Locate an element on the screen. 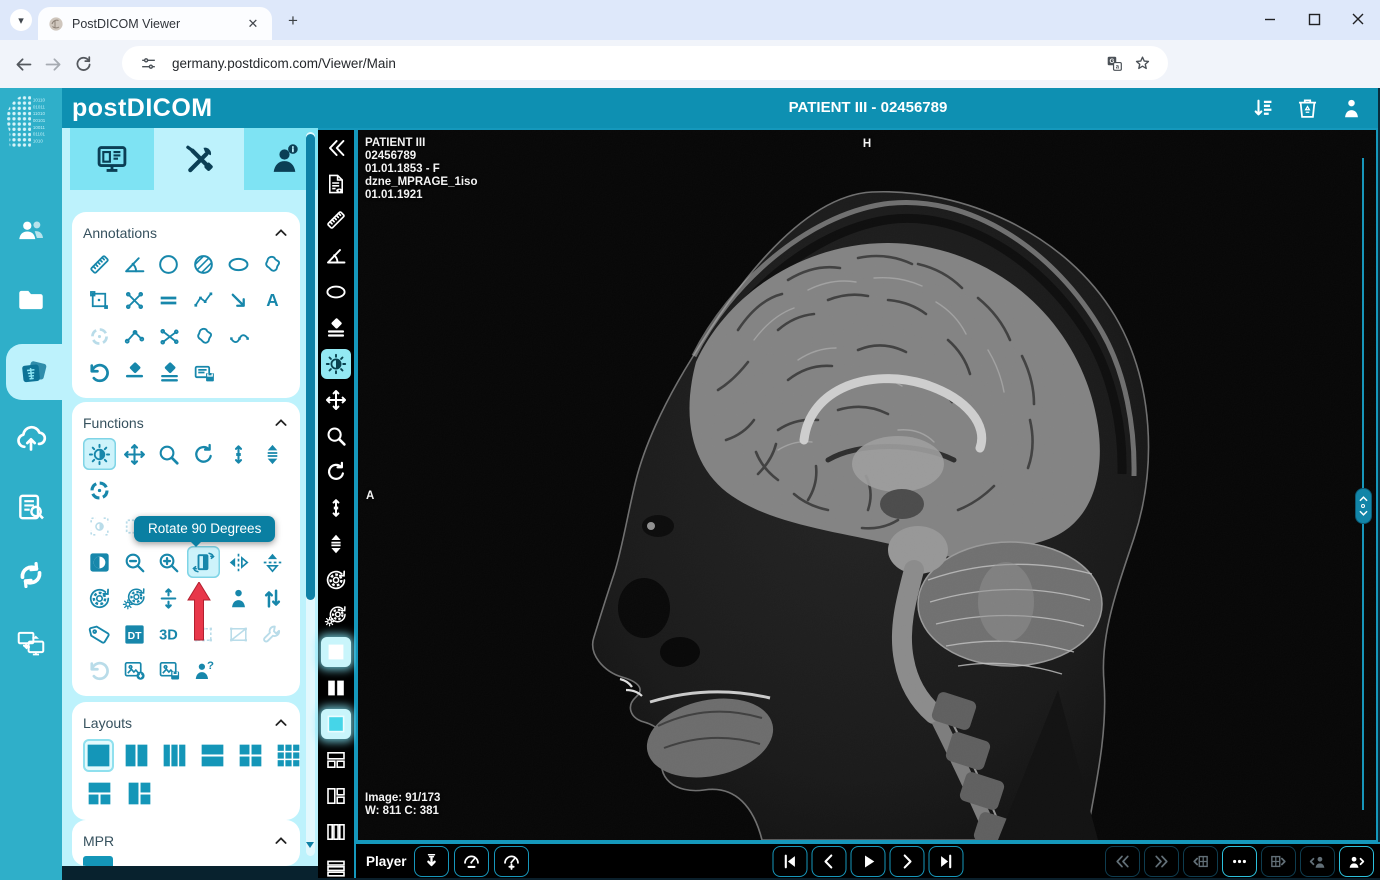  site-settings-icon is located at coordinates (148, 63).